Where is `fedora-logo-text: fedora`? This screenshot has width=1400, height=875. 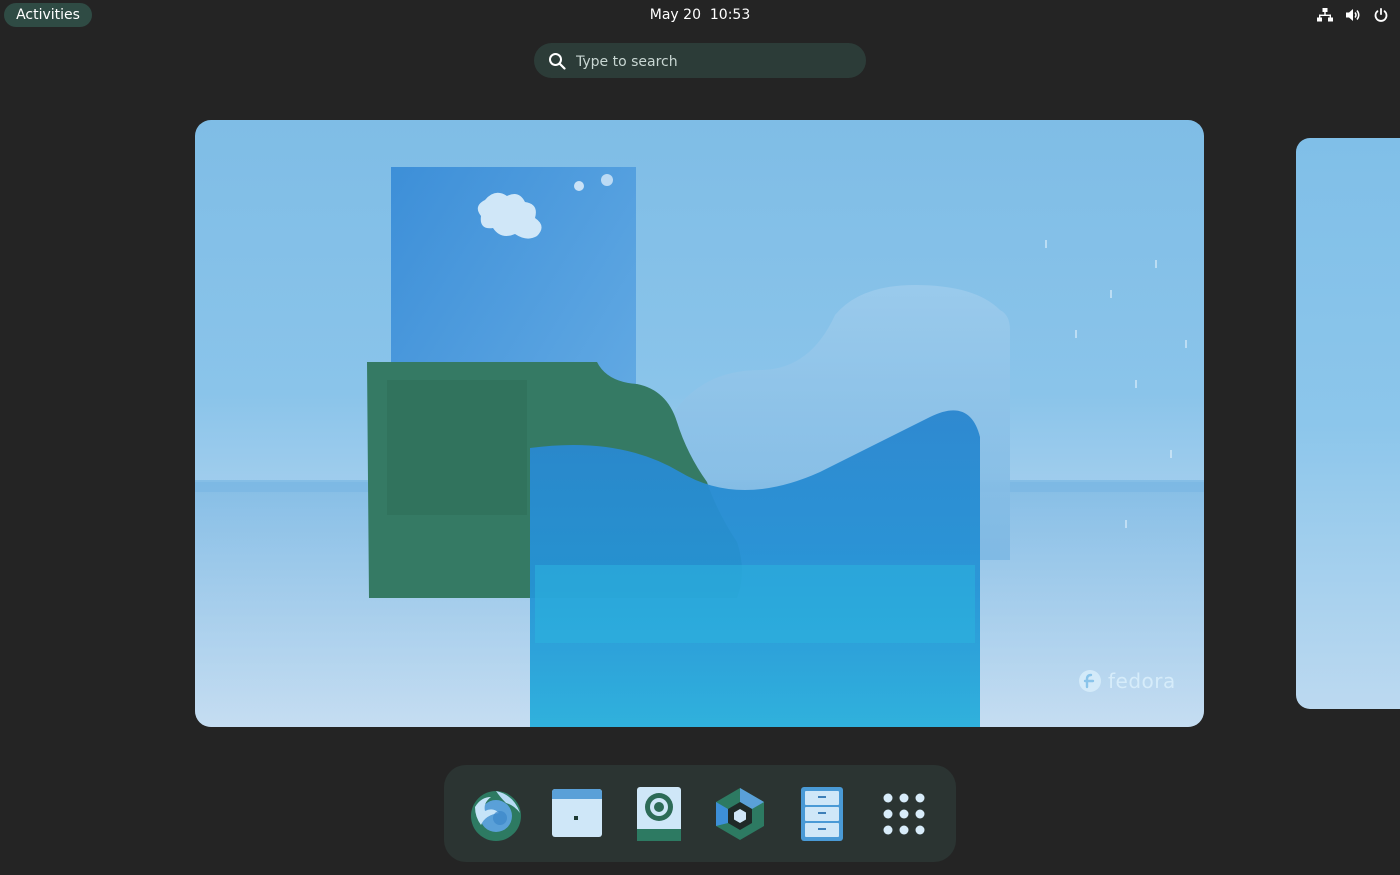 fedora-logo-text: fedora is located at coordinates (1142, 681).